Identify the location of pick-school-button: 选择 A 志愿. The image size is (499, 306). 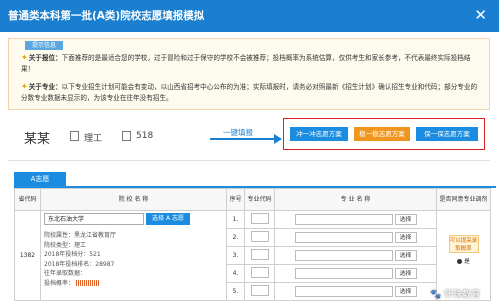
(168, 219).